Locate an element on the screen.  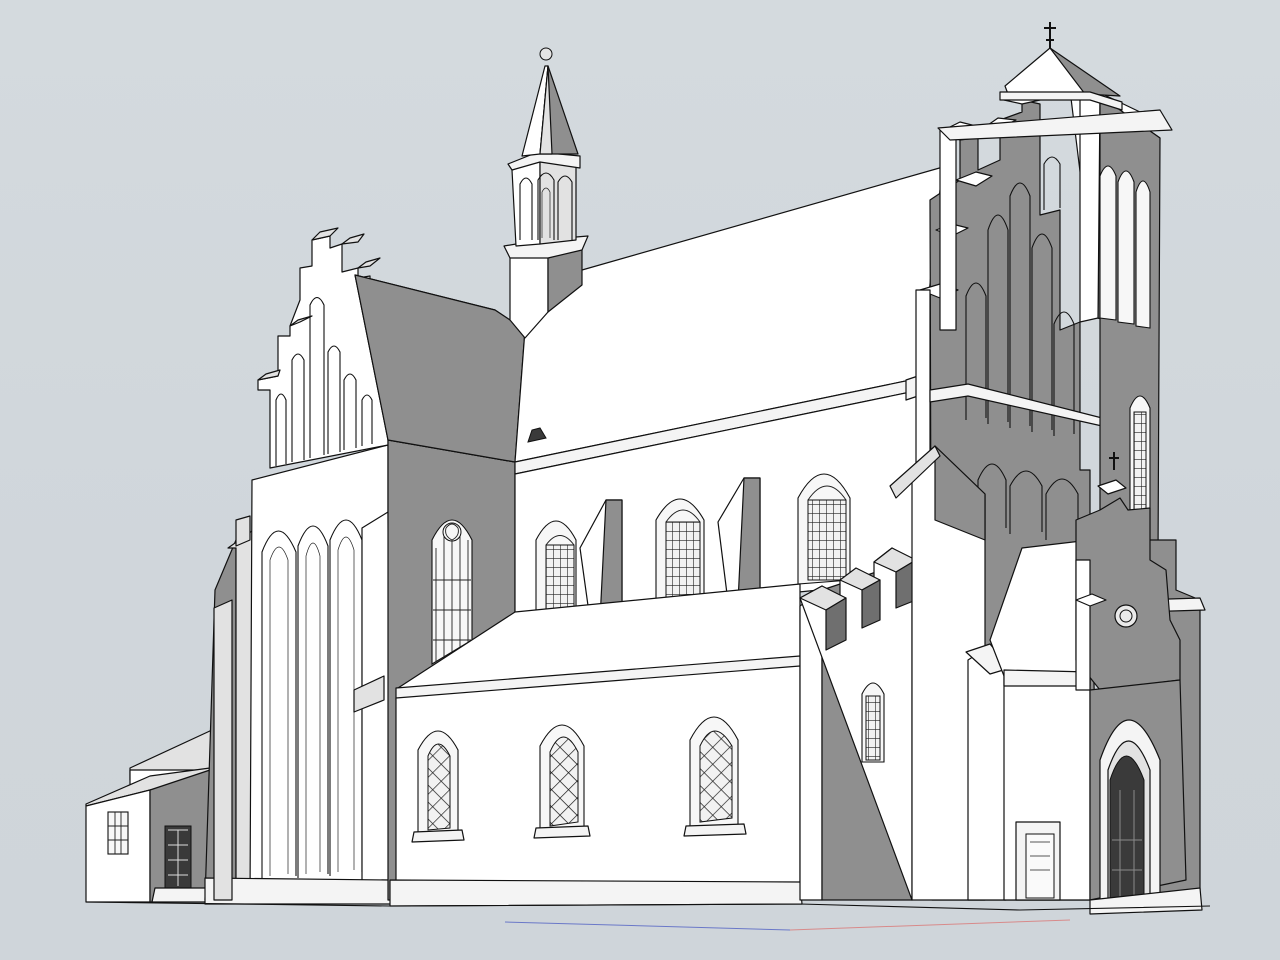
annex-window is located at coordinates (118, 833).